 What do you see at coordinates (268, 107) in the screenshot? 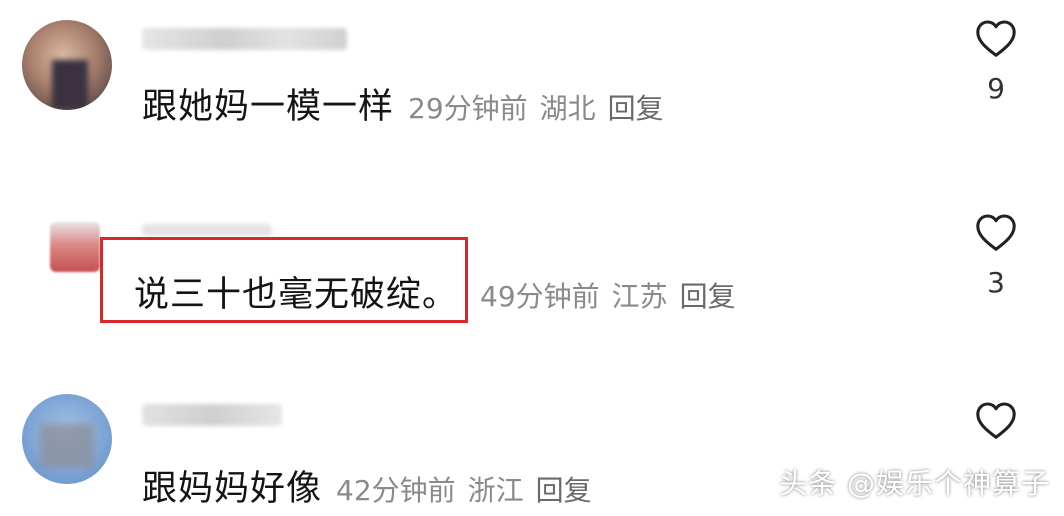
I see `comment-text: 跟她妈一模一样` at bounding box center [268, 107].